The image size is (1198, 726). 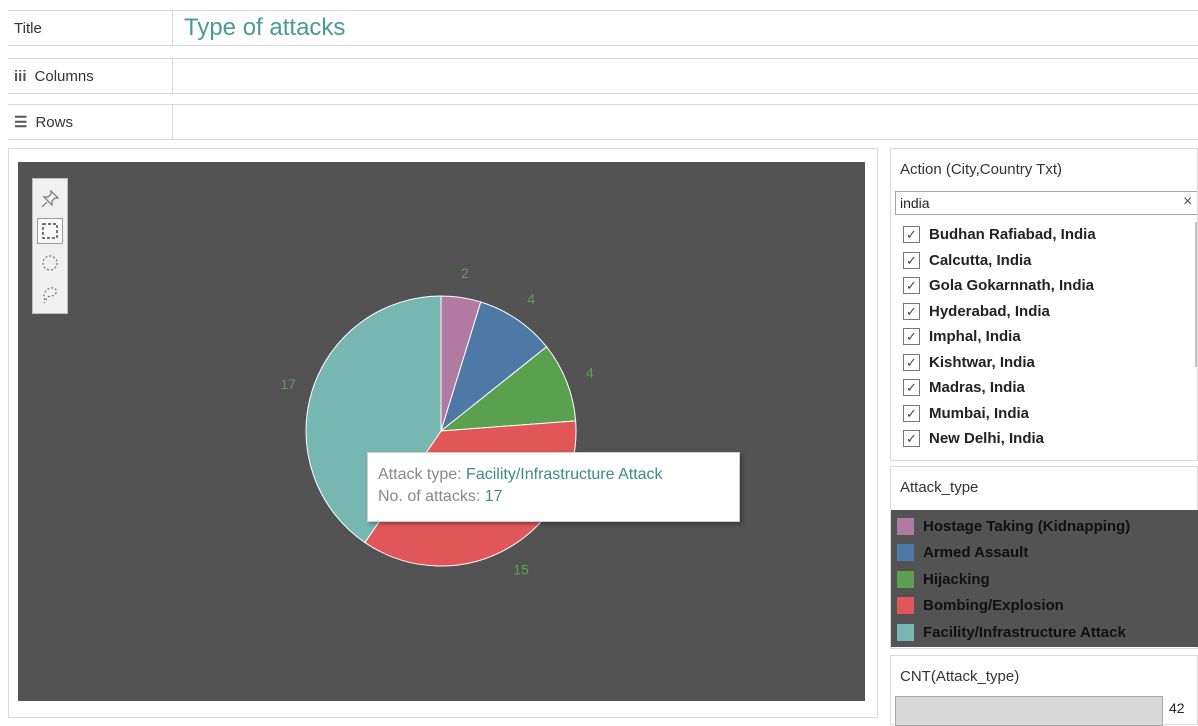 I want to click on filter-item: ✓ Calcutta, India, so click(x=999, y=261).